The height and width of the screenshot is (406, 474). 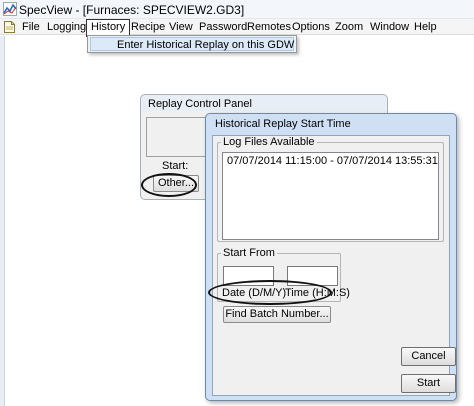 I want to click on menu-zoom: Zoom, so click(x=349, y=27).